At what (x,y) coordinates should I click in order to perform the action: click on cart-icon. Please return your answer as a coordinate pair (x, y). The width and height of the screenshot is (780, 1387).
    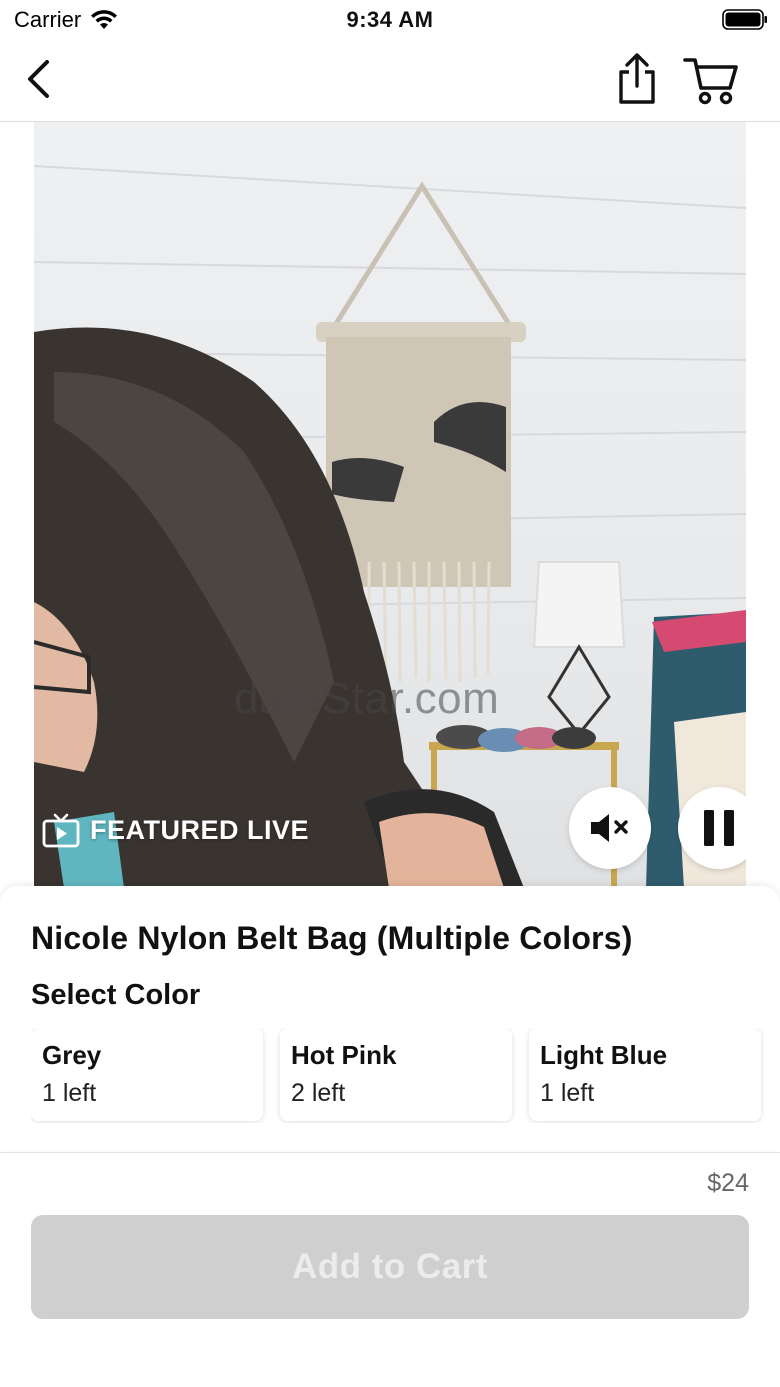
    Looking at the image, I should click on (710, 81).